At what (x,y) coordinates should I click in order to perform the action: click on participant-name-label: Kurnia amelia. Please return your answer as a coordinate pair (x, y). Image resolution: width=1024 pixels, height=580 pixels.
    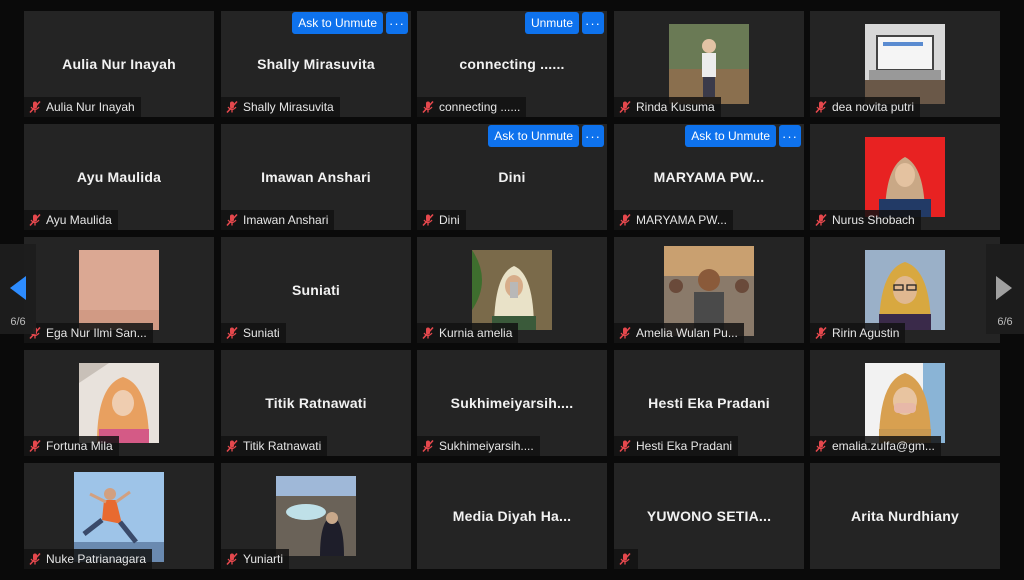
    Looking at the image, I should click on (468, 333).